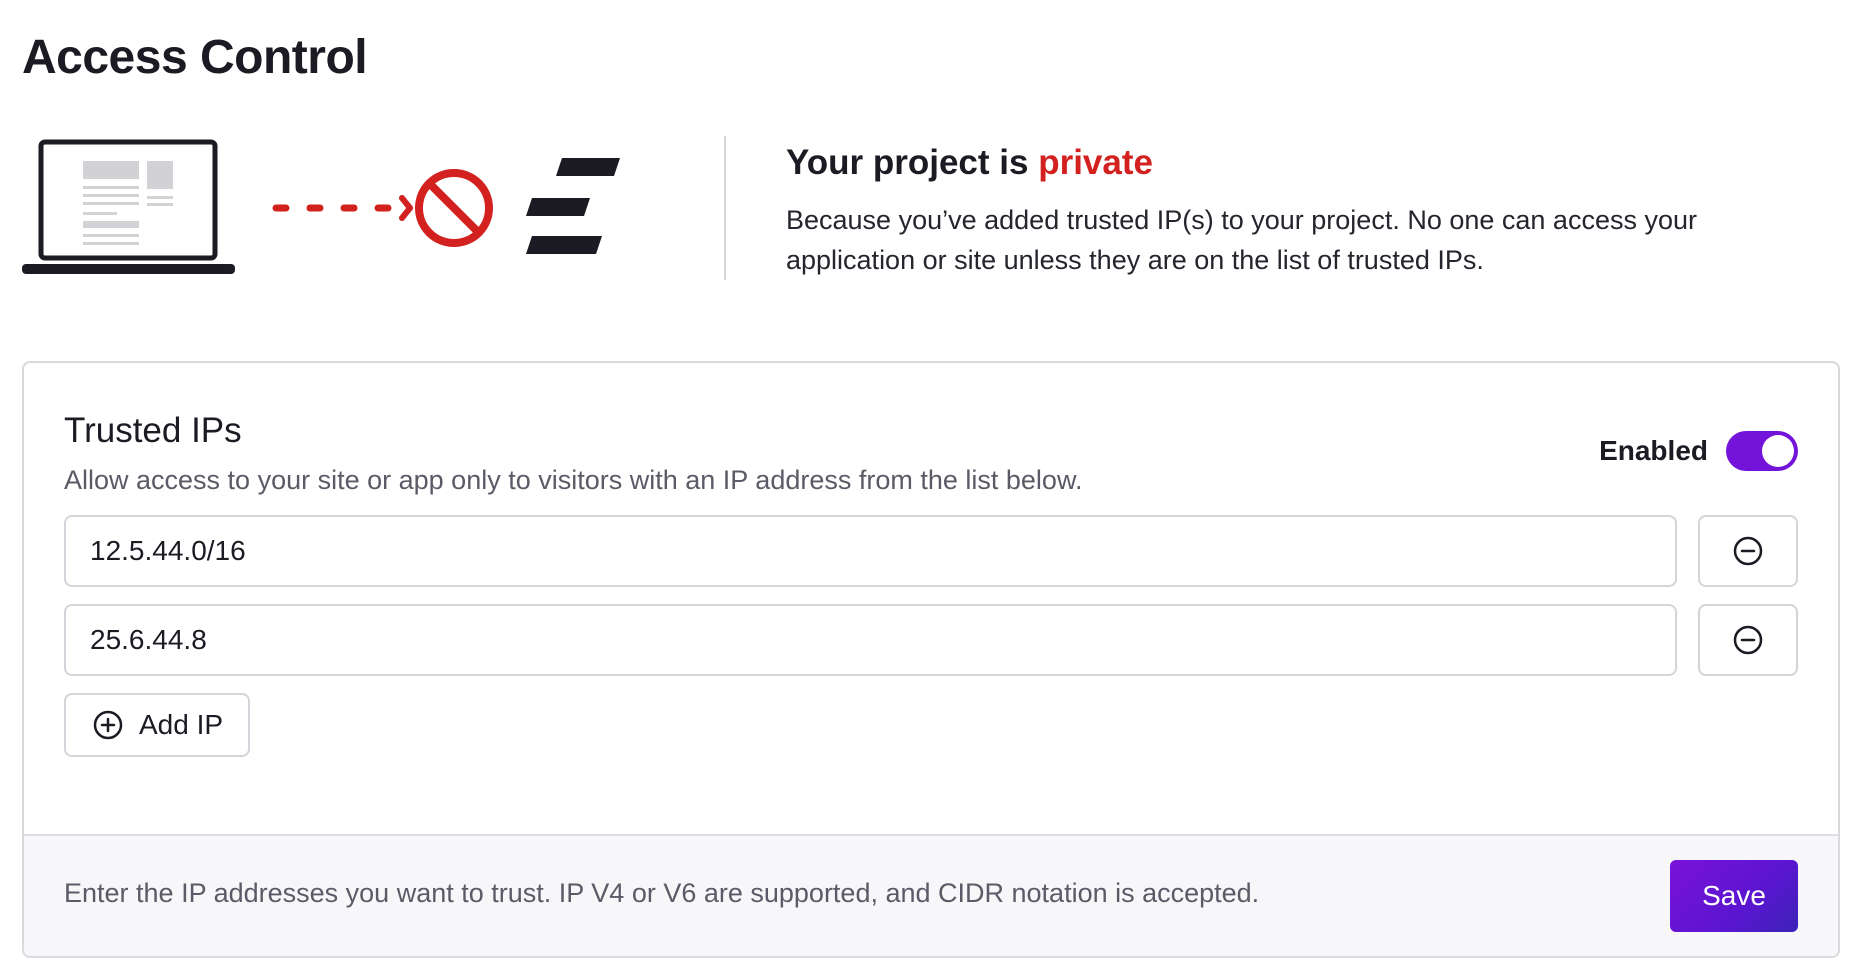  What do you see at coordinates (108, 725) in the screenshot?
I see `plus-circle-icon` at bounding box center [108, 725].